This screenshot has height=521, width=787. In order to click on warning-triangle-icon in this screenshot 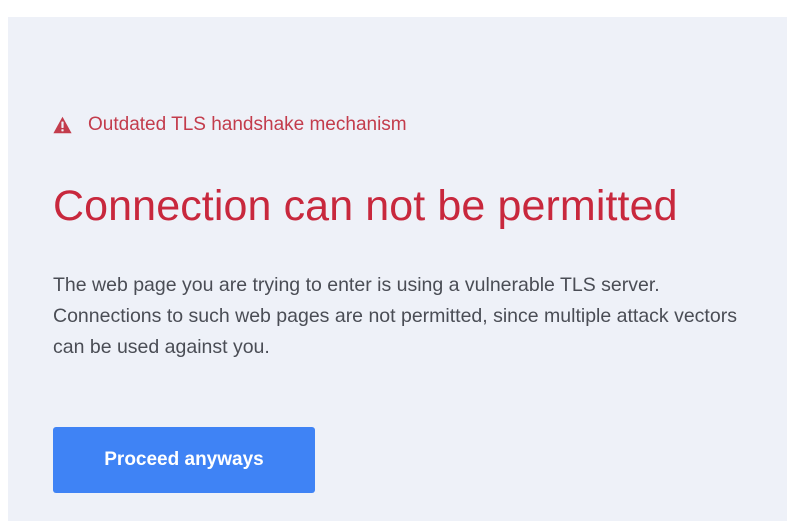, I will do `click(62, 125)`.